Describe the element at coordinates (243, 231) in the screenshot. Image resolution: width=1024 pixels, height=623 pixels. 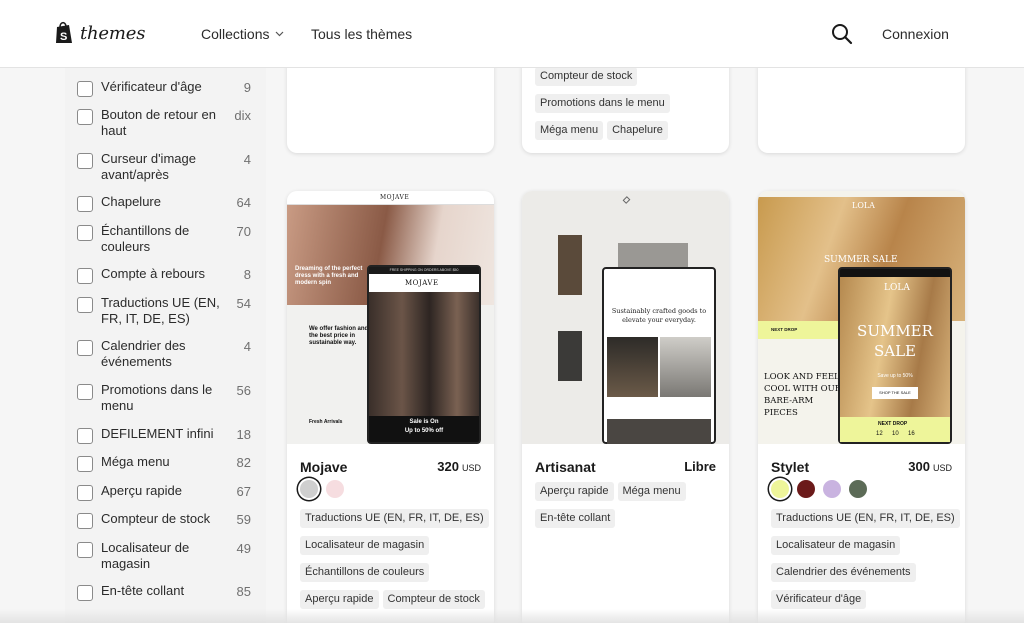
I see `filter-count: 70` at that location.